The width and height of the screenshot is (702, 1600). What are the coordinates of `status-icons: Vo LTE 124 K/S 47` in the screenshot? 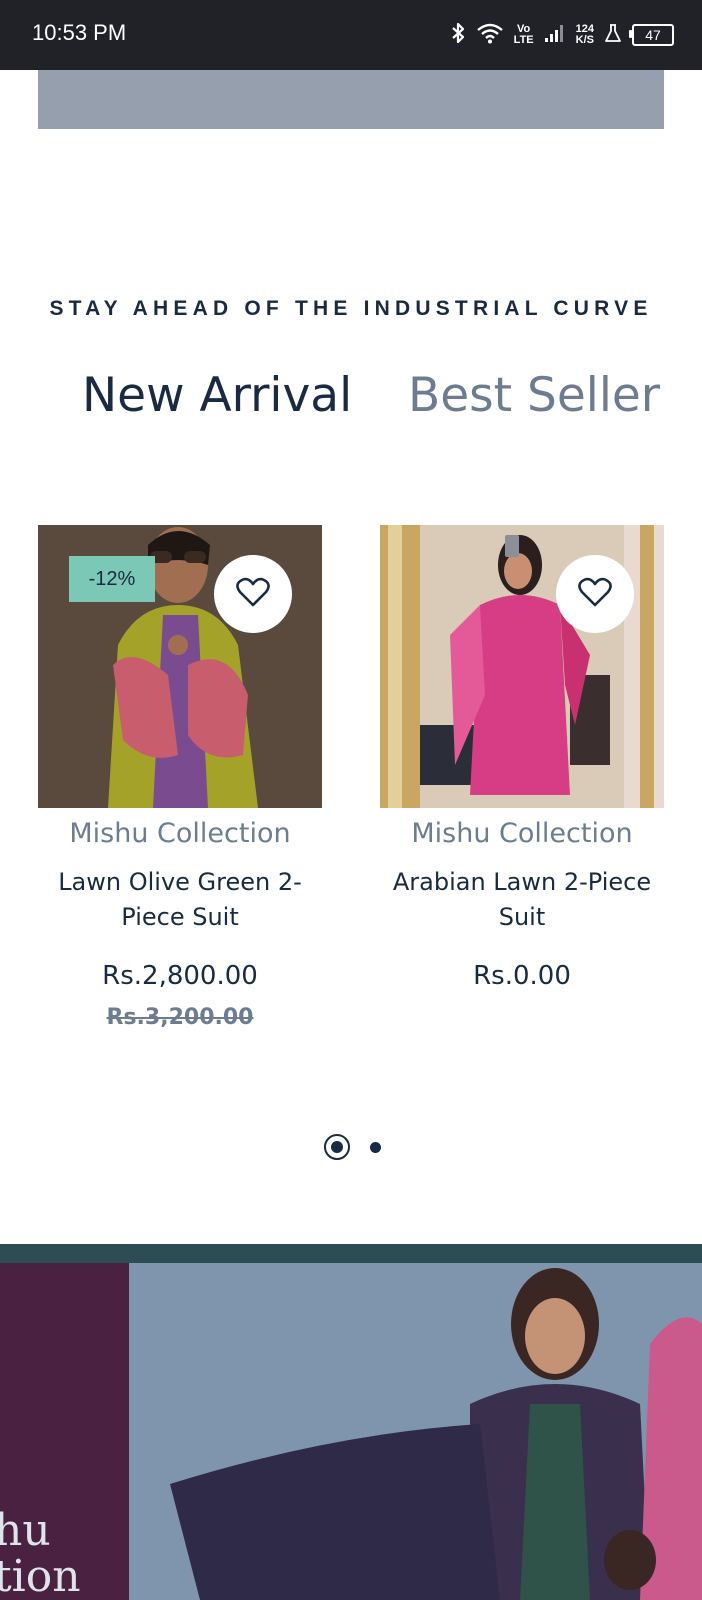 It's located at (562, 35).